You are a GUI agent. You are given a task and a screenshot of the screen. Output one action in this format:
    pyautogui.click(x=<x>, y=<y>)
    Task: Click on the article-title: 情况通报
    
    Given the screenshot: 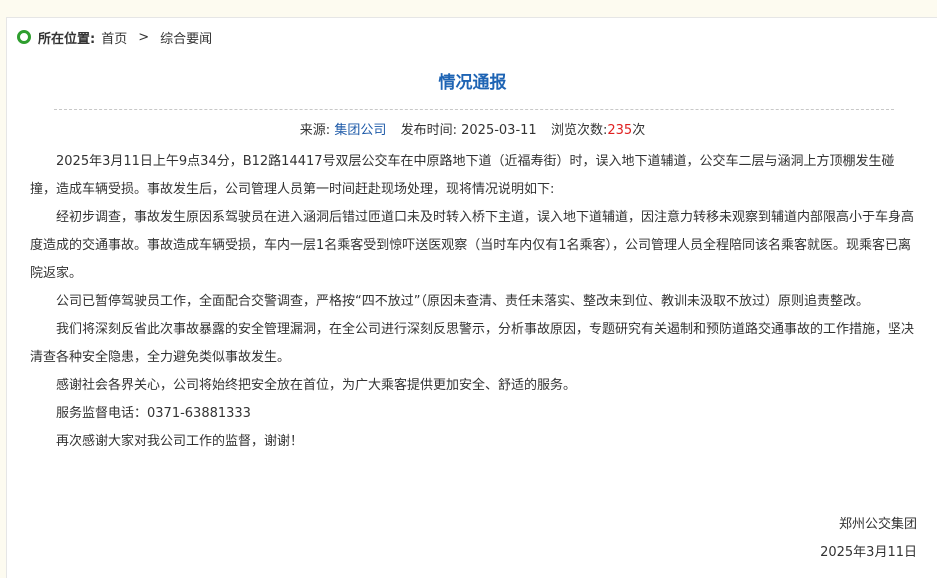 What is the action you would take?
    pyautogui.click(x=472, y=83)
    